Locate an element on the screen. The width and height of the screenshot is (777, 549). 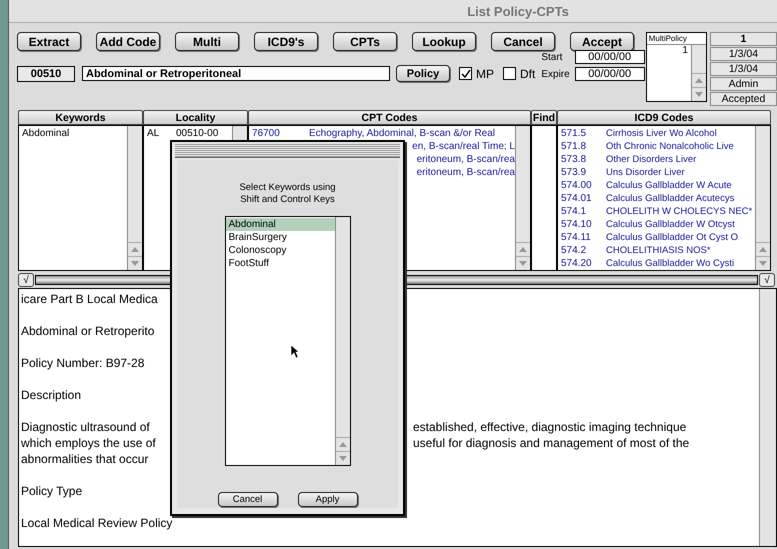
table-cell-text: 76700 is located at coordinates (266, 133).